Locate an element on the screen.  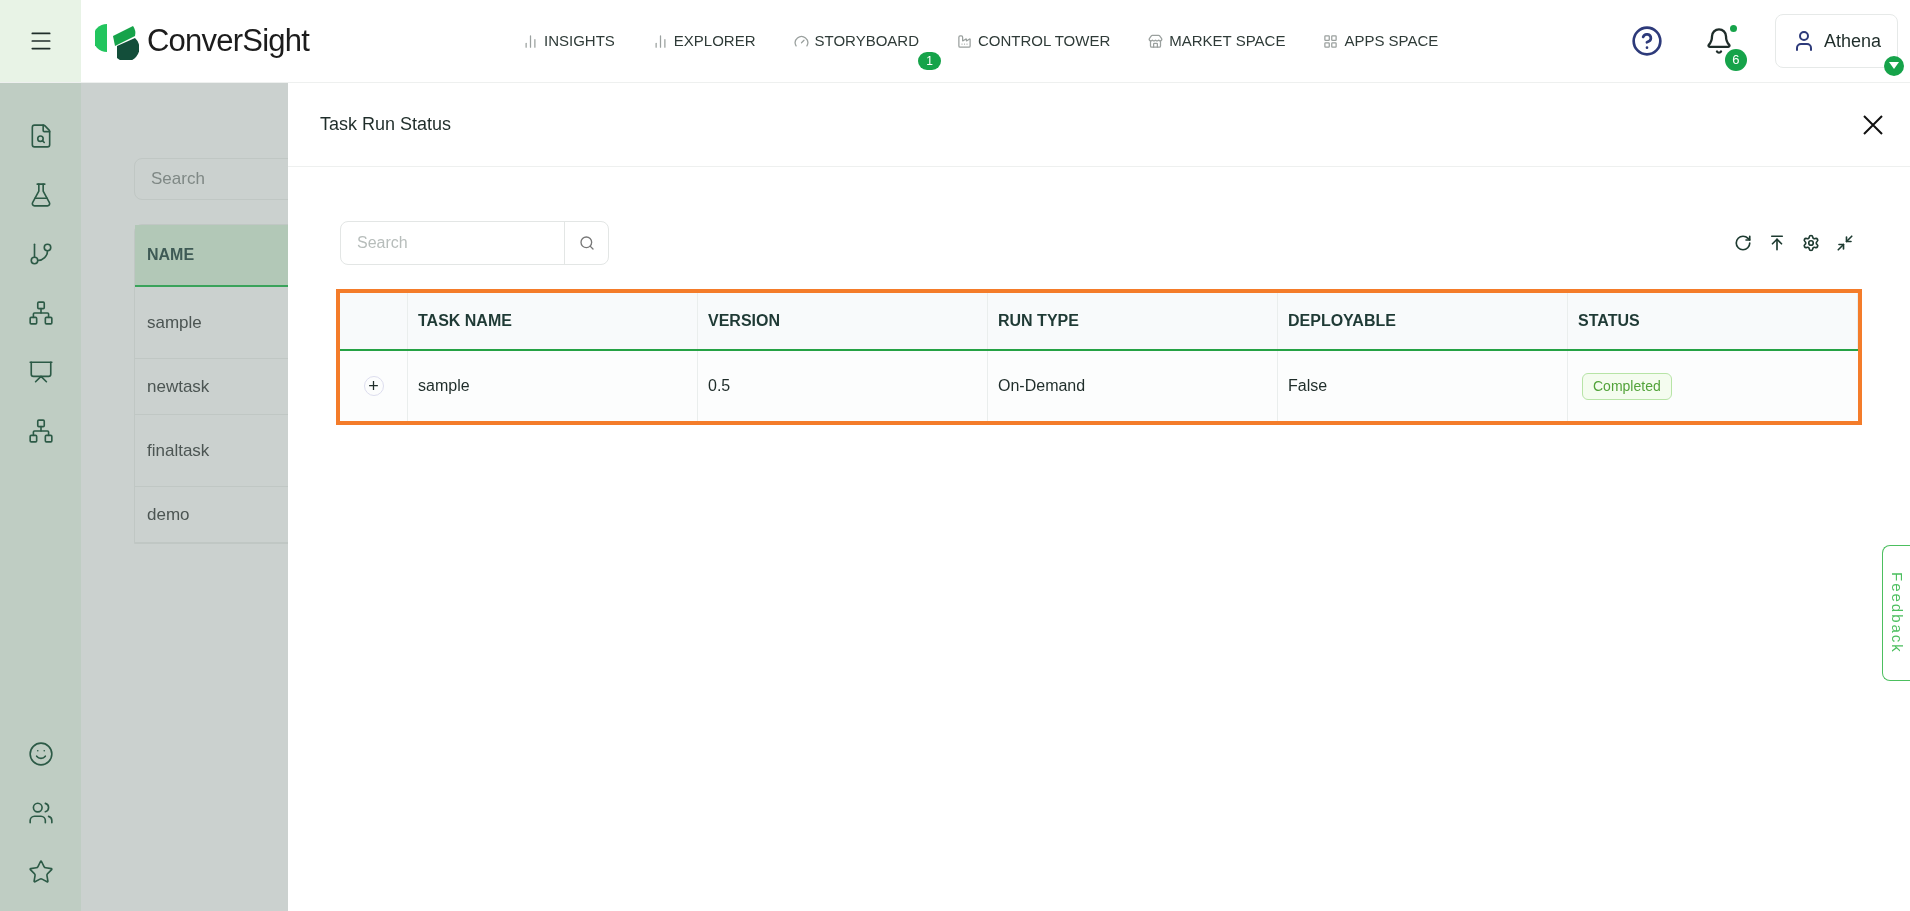
table-cell: sample is located at coordinates (553, 386).